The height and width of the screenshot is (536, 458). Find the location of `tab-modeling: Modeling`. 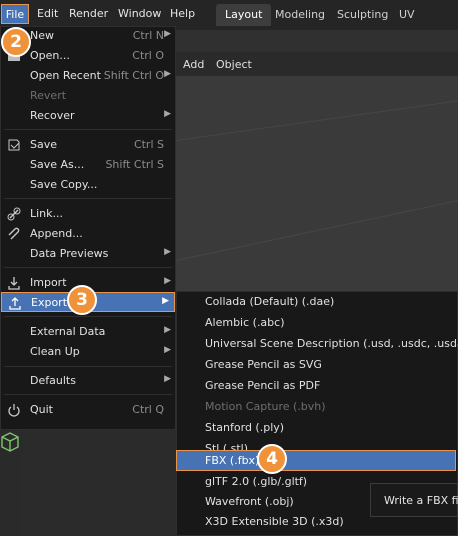

tab-modeling: Modeling is located at coordinates (300, 15).